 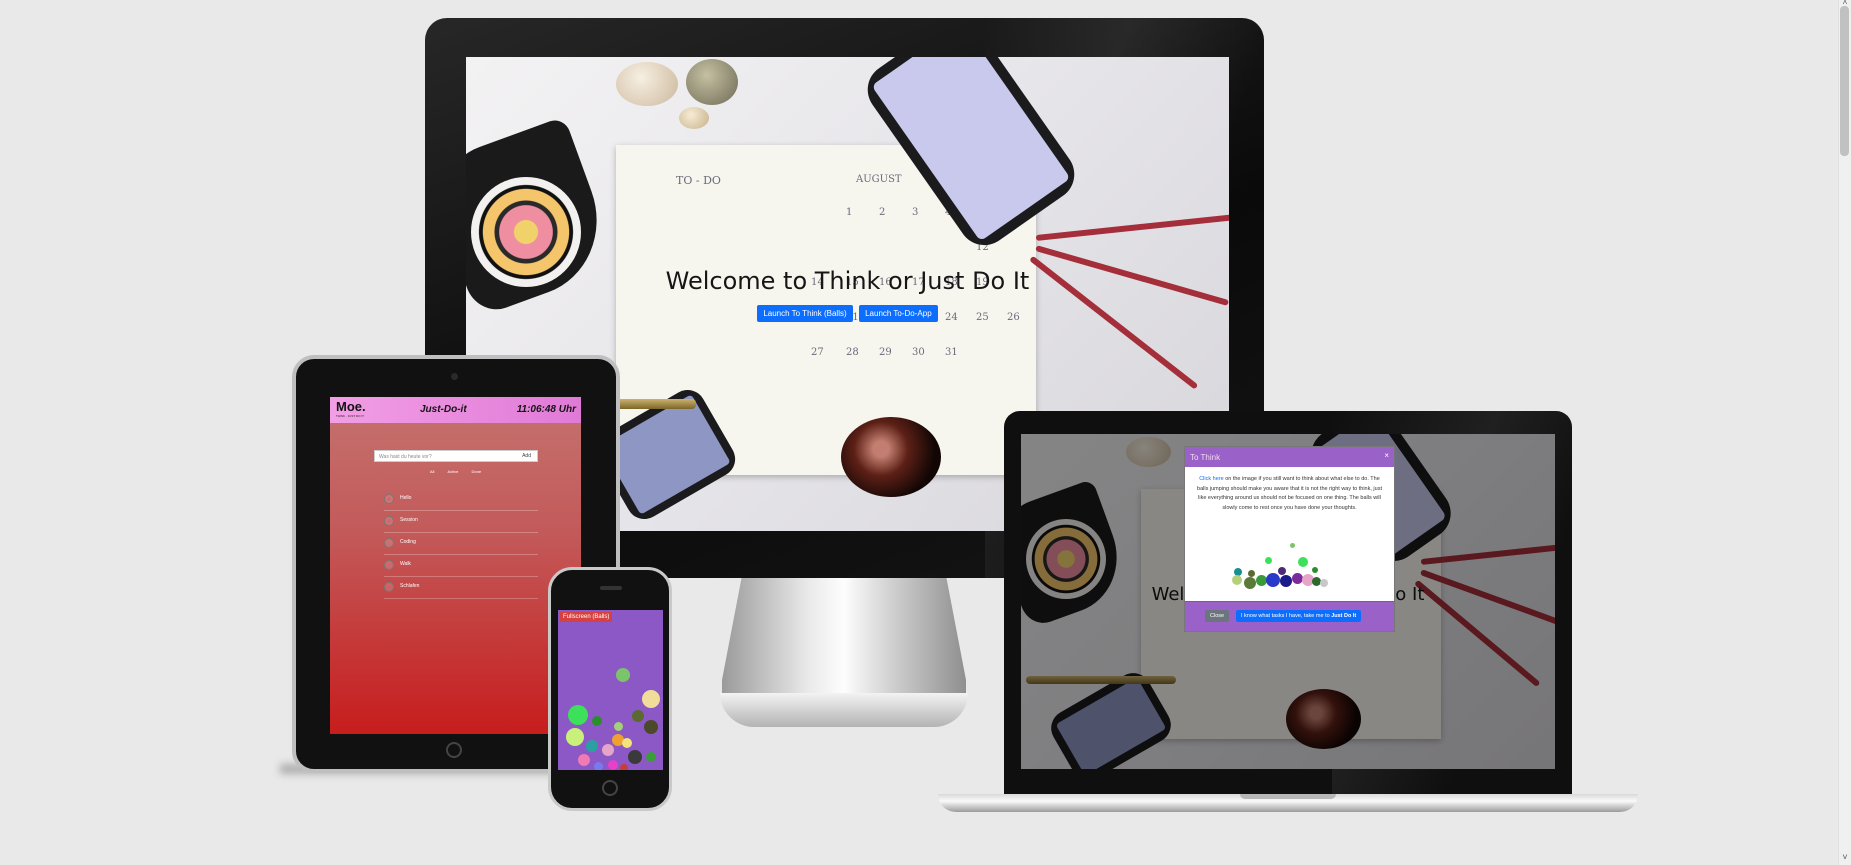 I want to click on scroll-down-icon: ˅, so click(x=1845, y=858).